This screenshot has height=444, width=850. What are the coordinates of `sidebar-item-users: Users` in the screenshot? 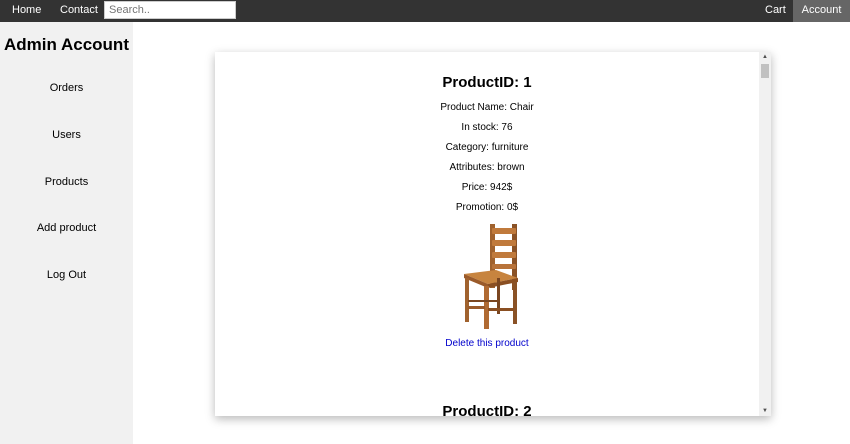 It's located at (66, 135).